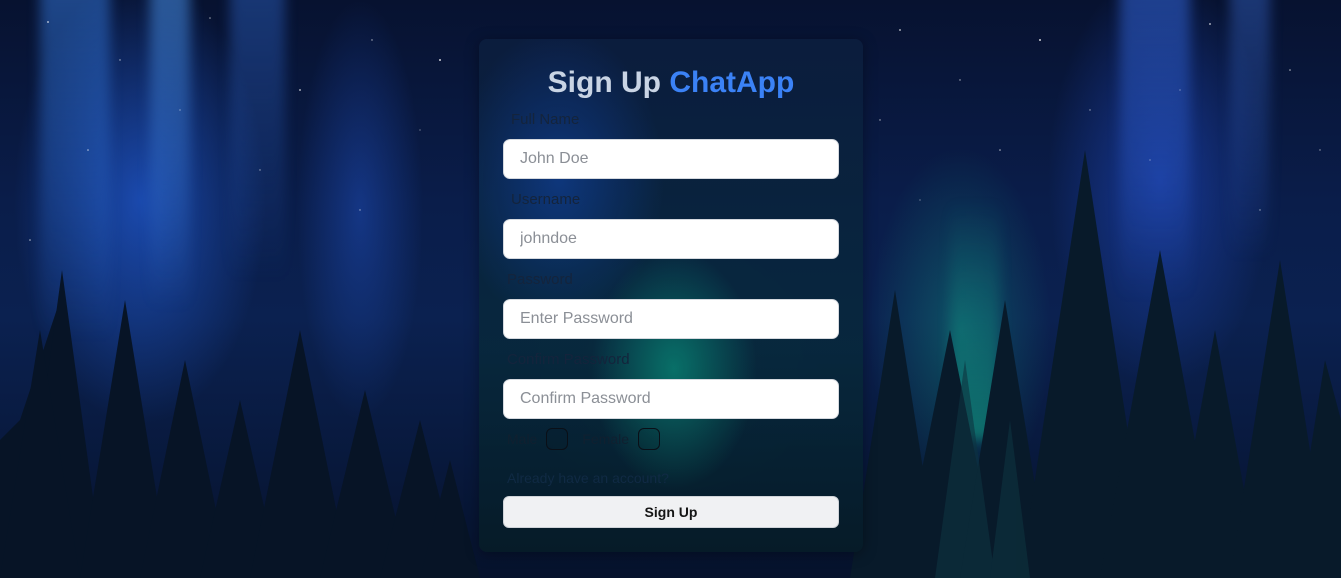 This screenshot has width=1341, height=578. What do you see at coordinates (671, 399) in the screenshot?
I see `confirm-password-input` at bounding box center [671, 399].